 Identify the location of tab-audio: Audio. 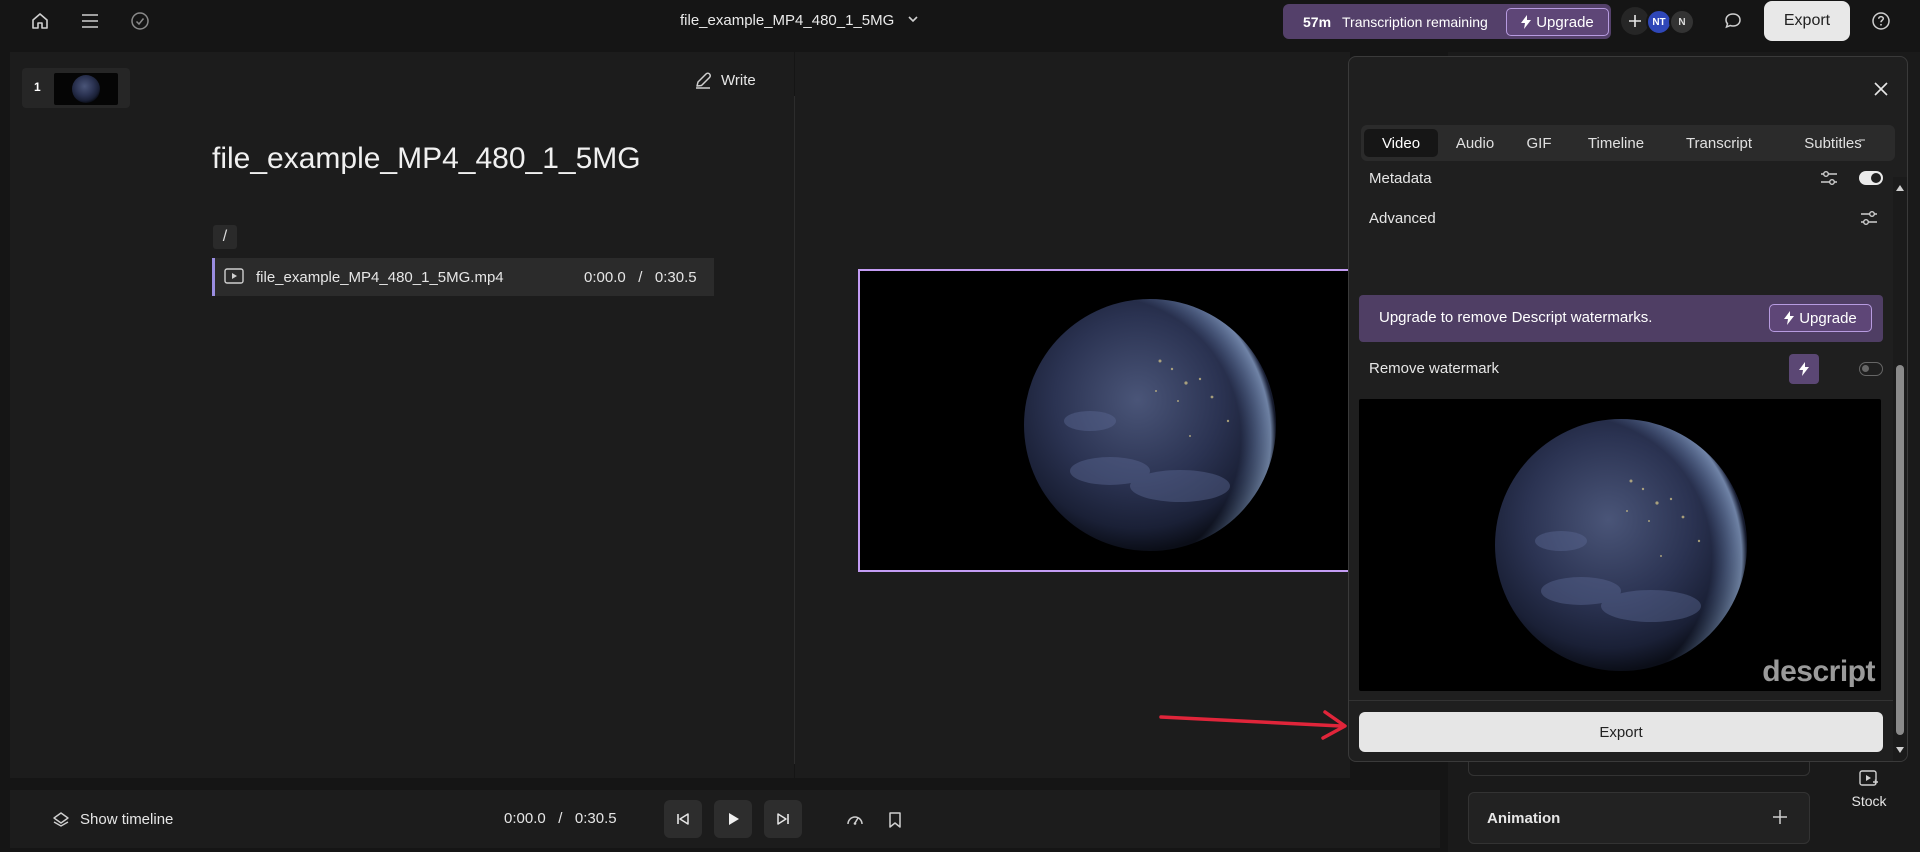
(1475, 143).